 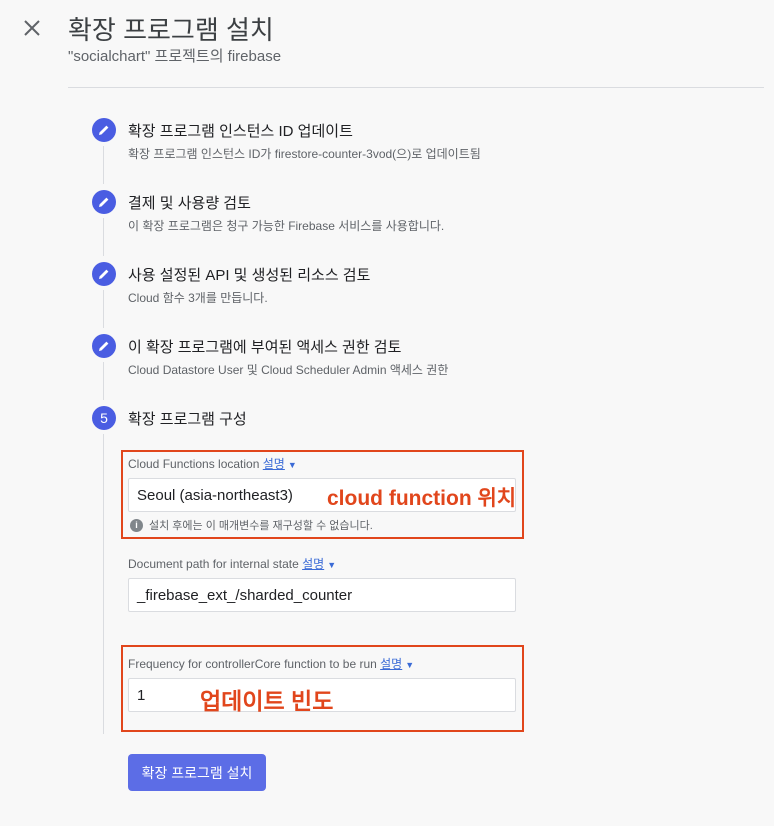 I want to click on document-path-input: _firebase_ext_/sharded_counter, so click(x=322, y=595).